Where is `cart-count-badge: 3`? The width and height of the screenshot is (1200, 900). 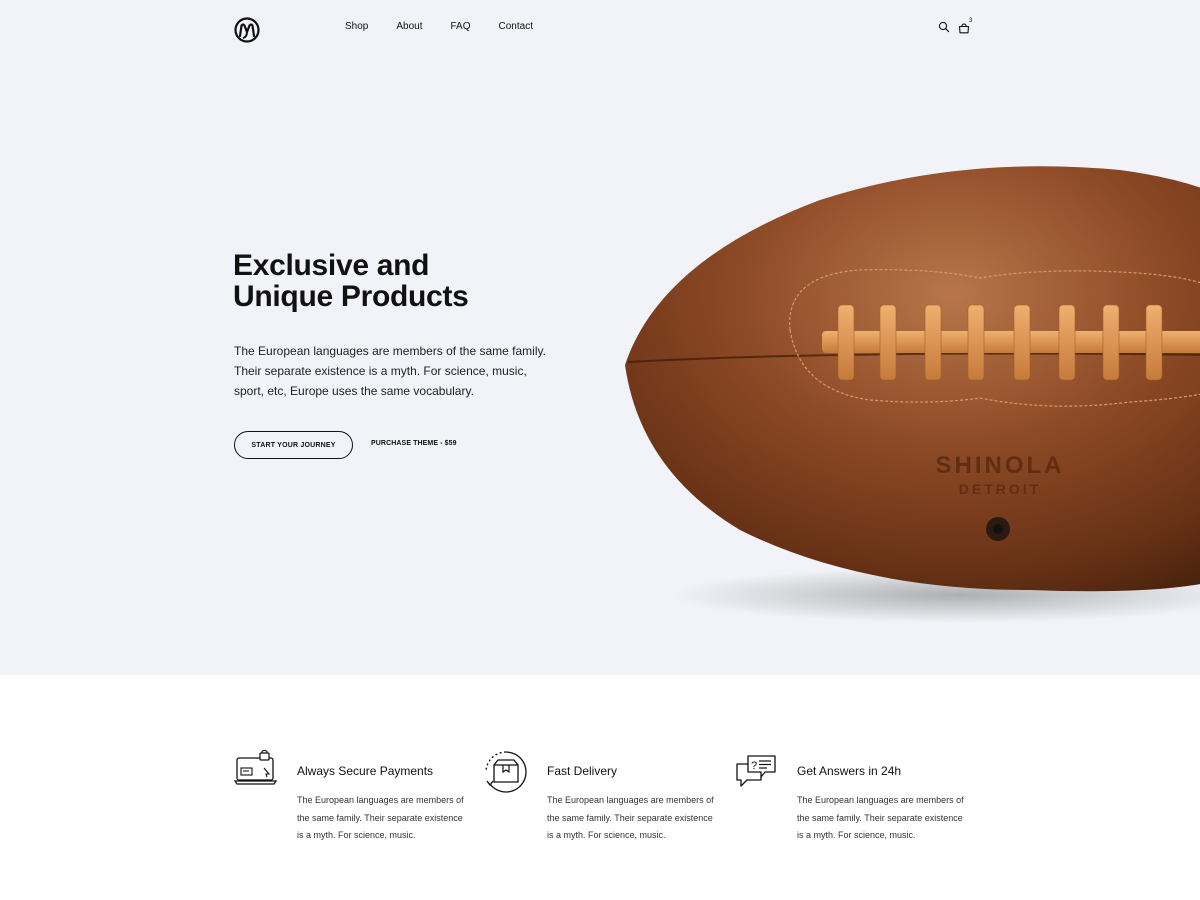
cart-count-badge: 3 is located at coordinates (971, 21).